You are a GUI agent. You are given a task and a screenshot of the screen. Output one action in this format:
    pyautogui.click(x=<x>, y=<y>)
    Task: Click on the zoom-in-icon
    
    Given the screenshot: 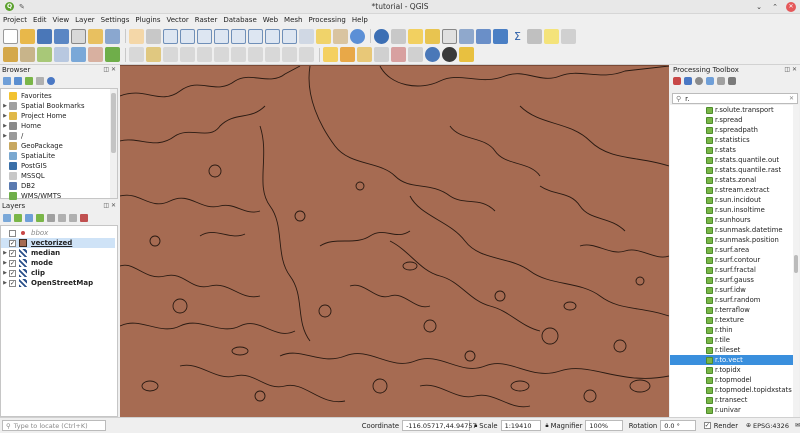 What is the action you would take?
    pyautogui.click(x=170, y=36)
    